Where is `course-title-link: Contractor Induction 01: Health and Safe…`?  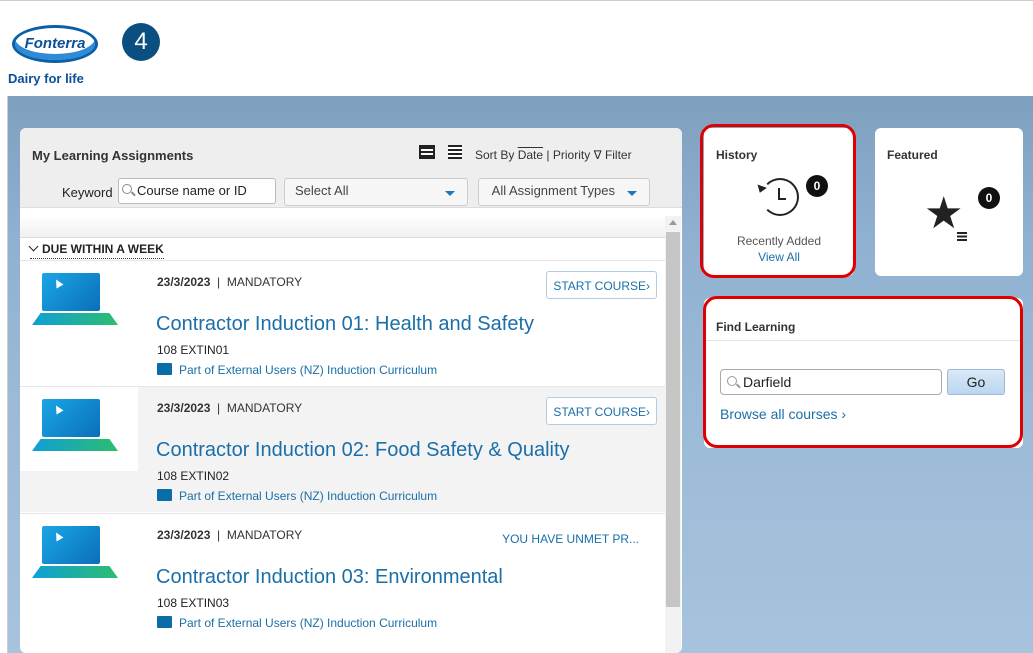 course-title-link: Contractor Induction 01: Health and Safe… is located at coordinates (345, 324).